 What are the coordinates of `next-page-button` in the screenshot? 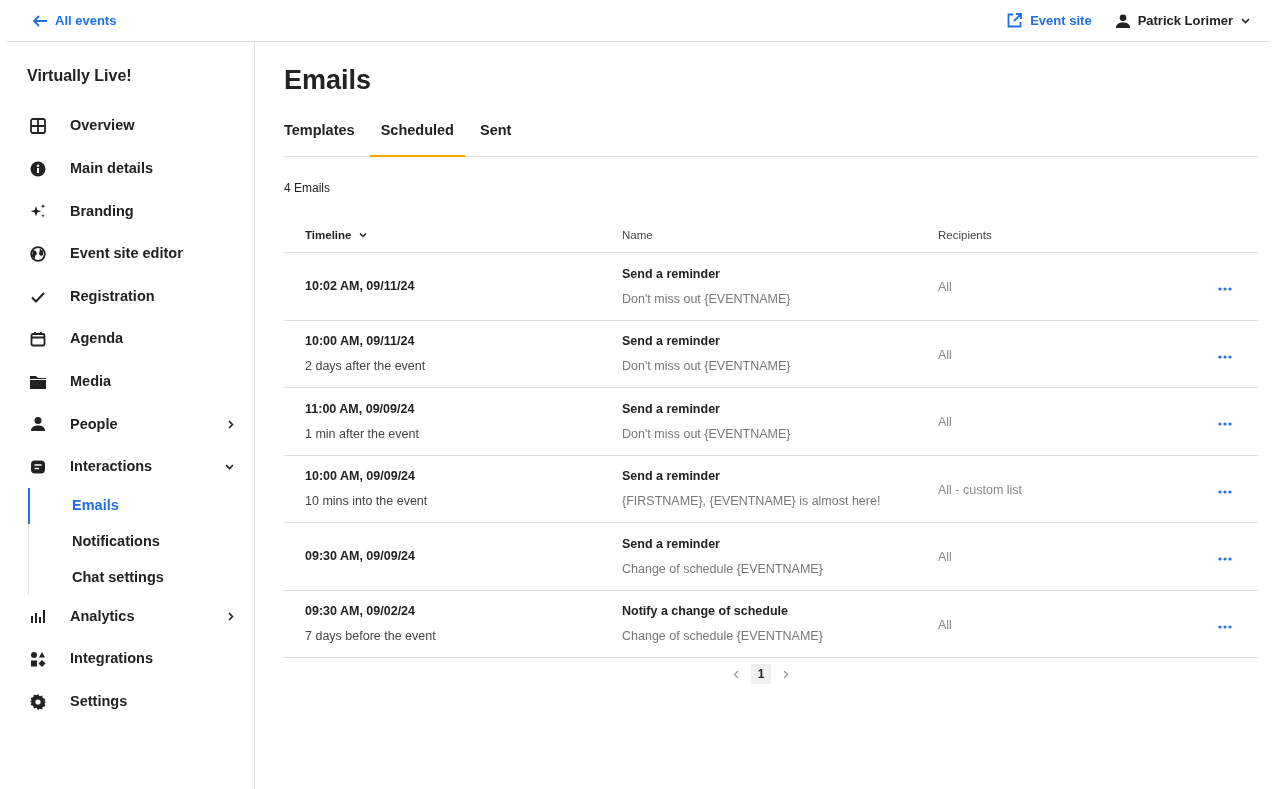 It's located at (786, 674).